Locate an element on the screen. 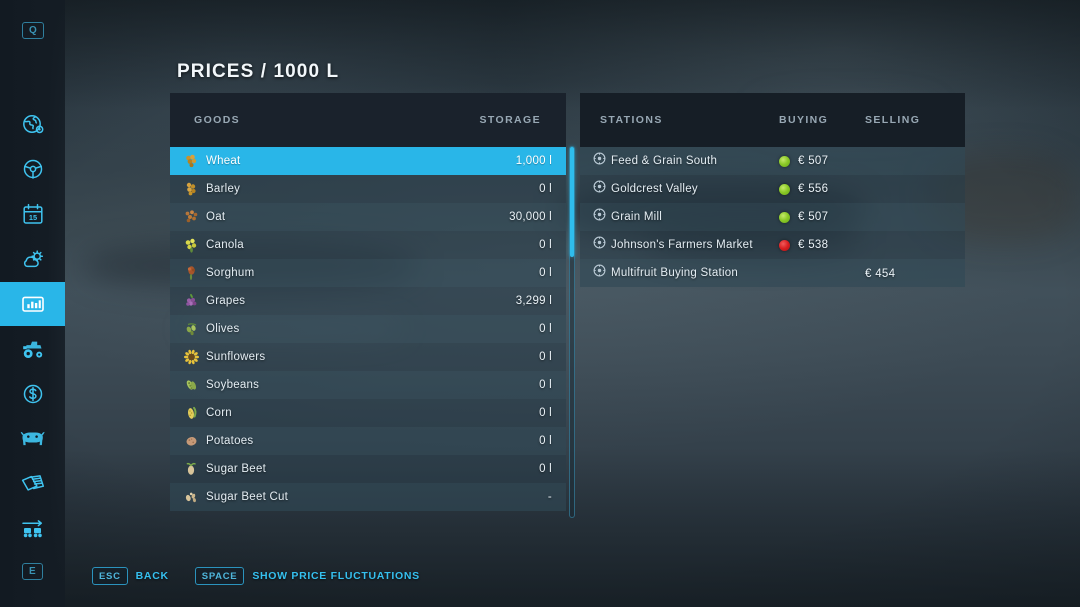 The image size is (1080, 607). column-selling: SELLING is located at coordinates (893, 120).